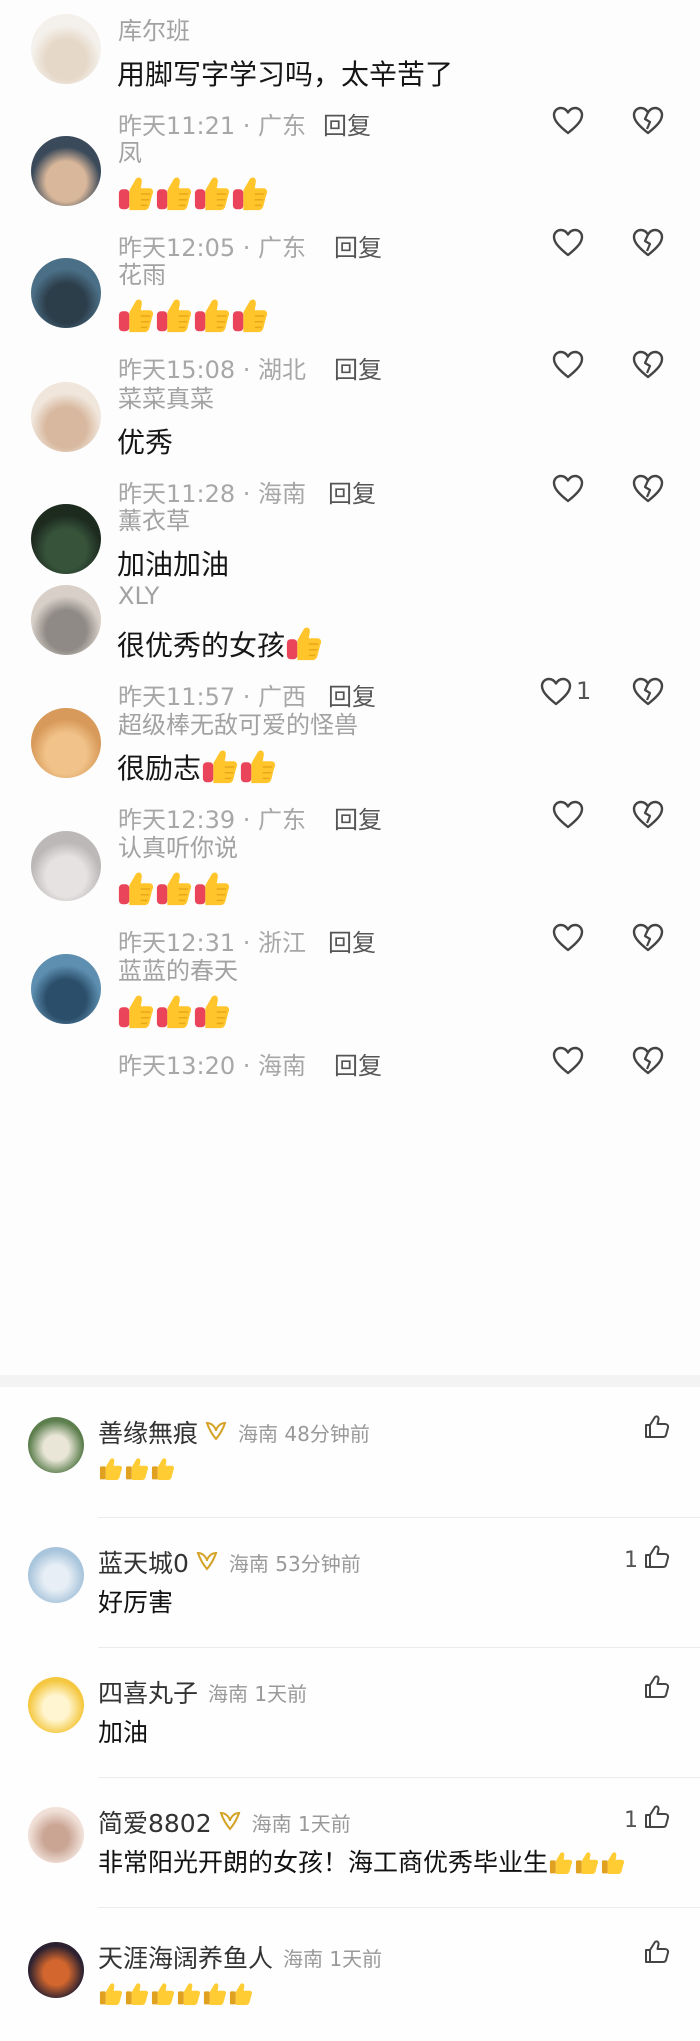  I want to click on commenter-name: 凤, so click(130, 150).